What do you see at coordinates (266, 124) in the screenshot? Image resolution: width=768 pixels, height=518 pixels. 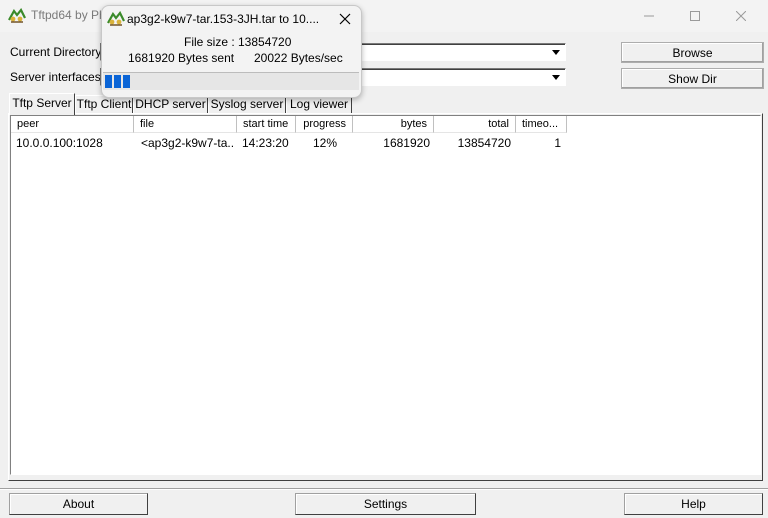 I see `column-header-start-time: start time` at bounding box center [266, 124].